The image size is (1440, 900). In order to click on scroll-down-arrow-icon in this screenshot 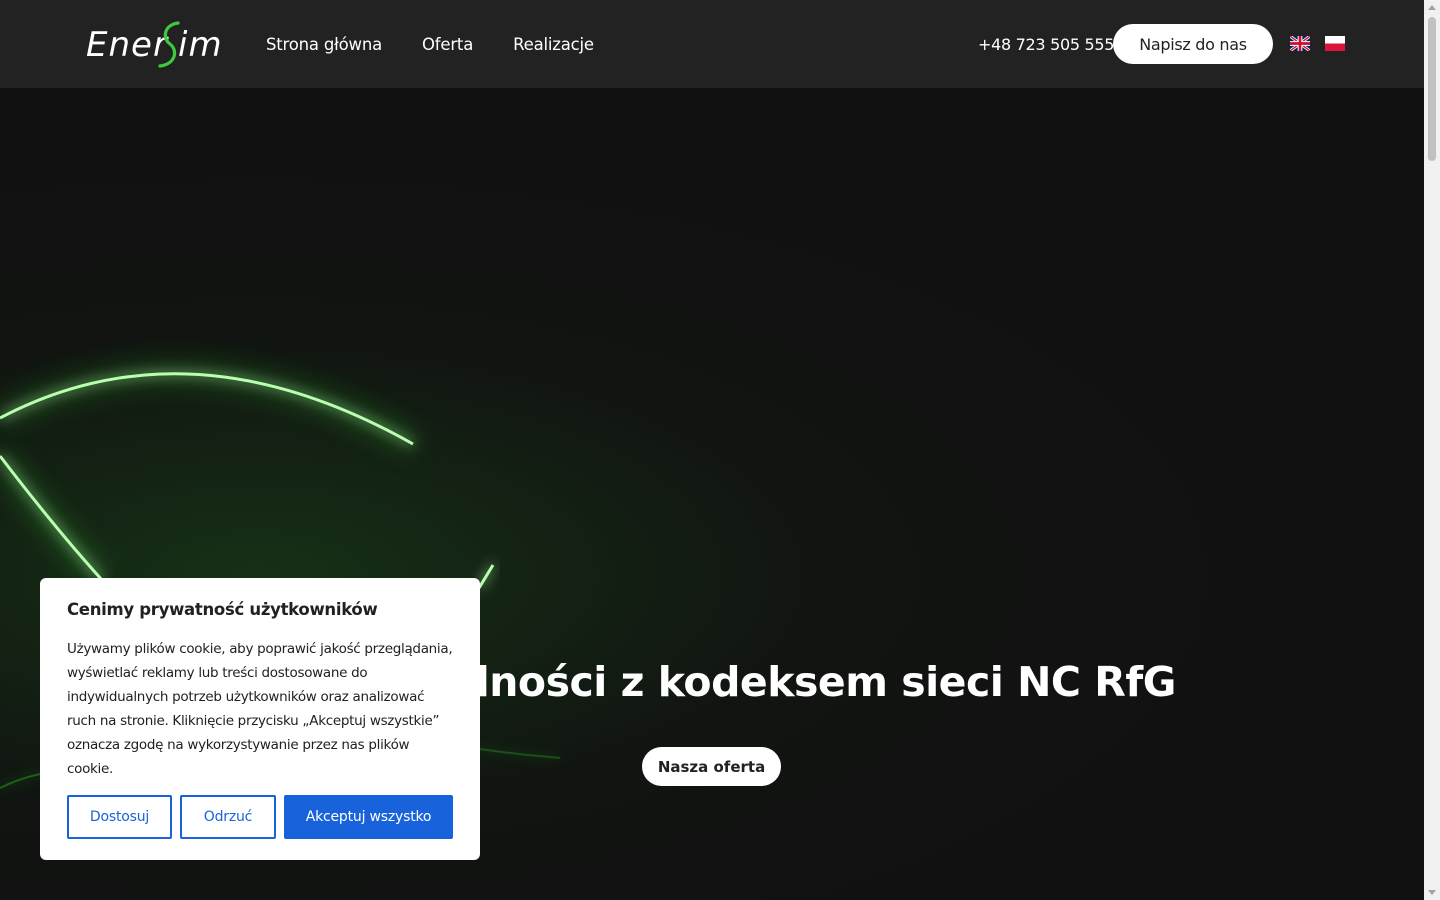, I will do `click(1432, 892)`.